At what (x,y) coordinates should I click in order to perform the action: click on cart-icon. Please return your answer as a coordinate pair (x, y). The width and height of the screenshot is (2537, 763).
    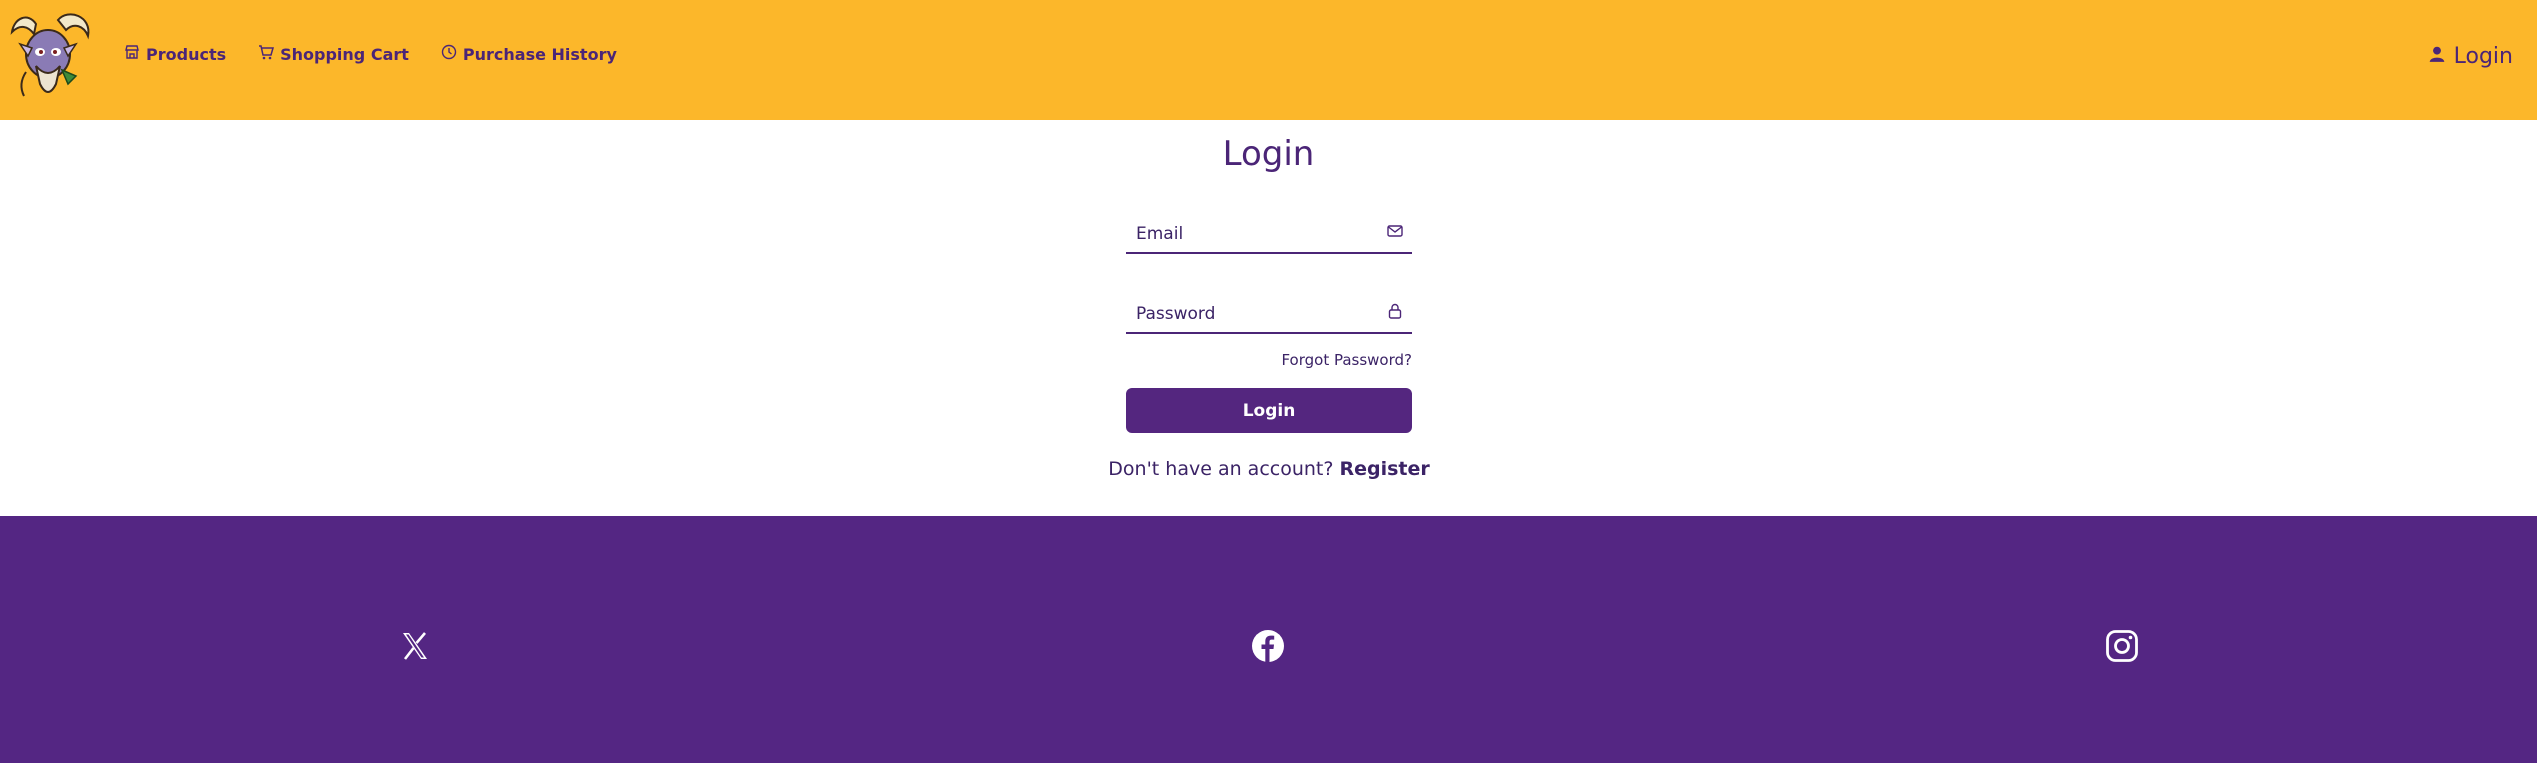
    Looking at the image, I should click on (266, 54).